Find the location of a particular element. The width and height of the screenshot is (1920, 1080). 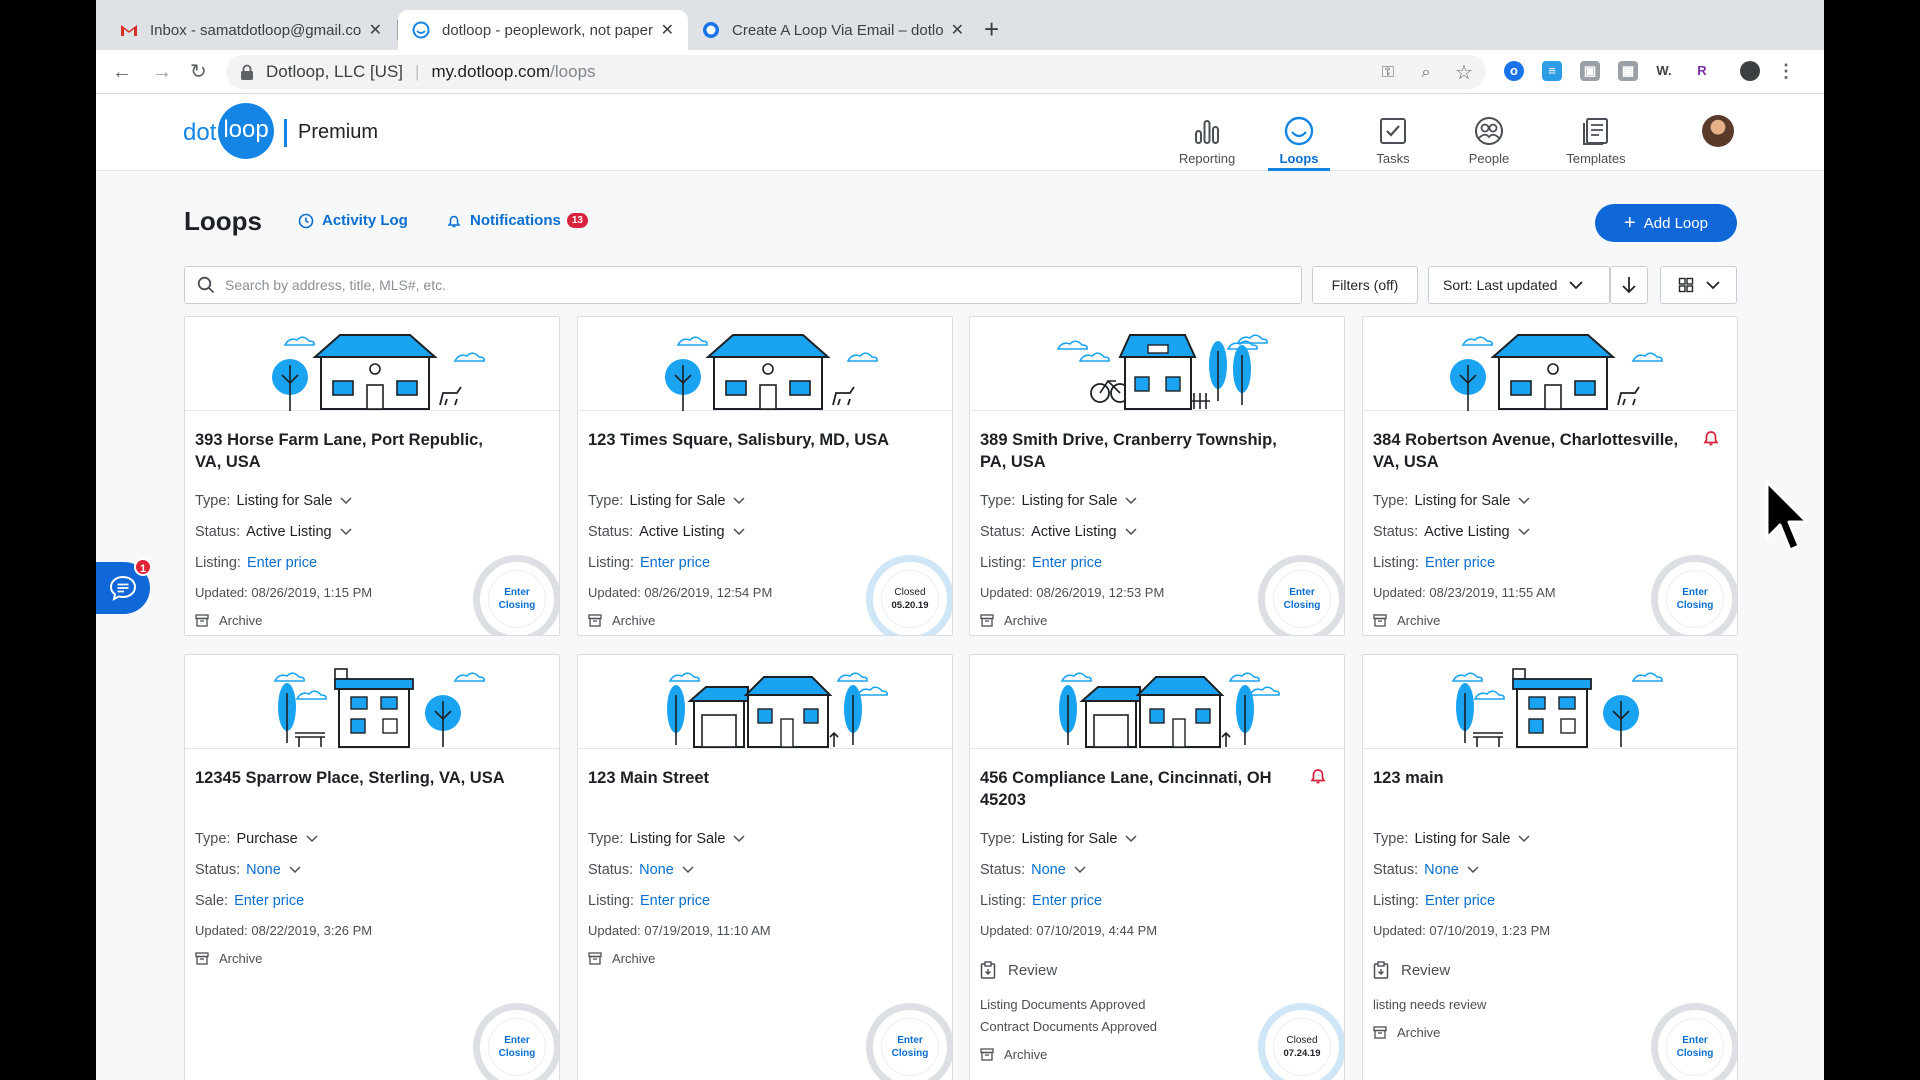

loop-address: 12345 Sparrow Place, Sterling, VA, USA is located at coordinates (350, 778).